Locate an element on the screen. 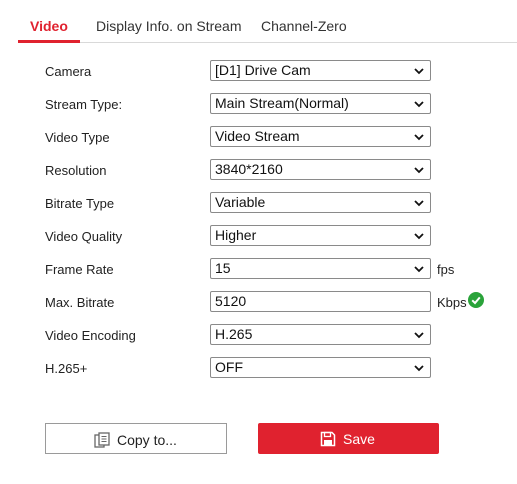  max-bitrate-label: Max. Bitrate is located at coordinates (80, 302).